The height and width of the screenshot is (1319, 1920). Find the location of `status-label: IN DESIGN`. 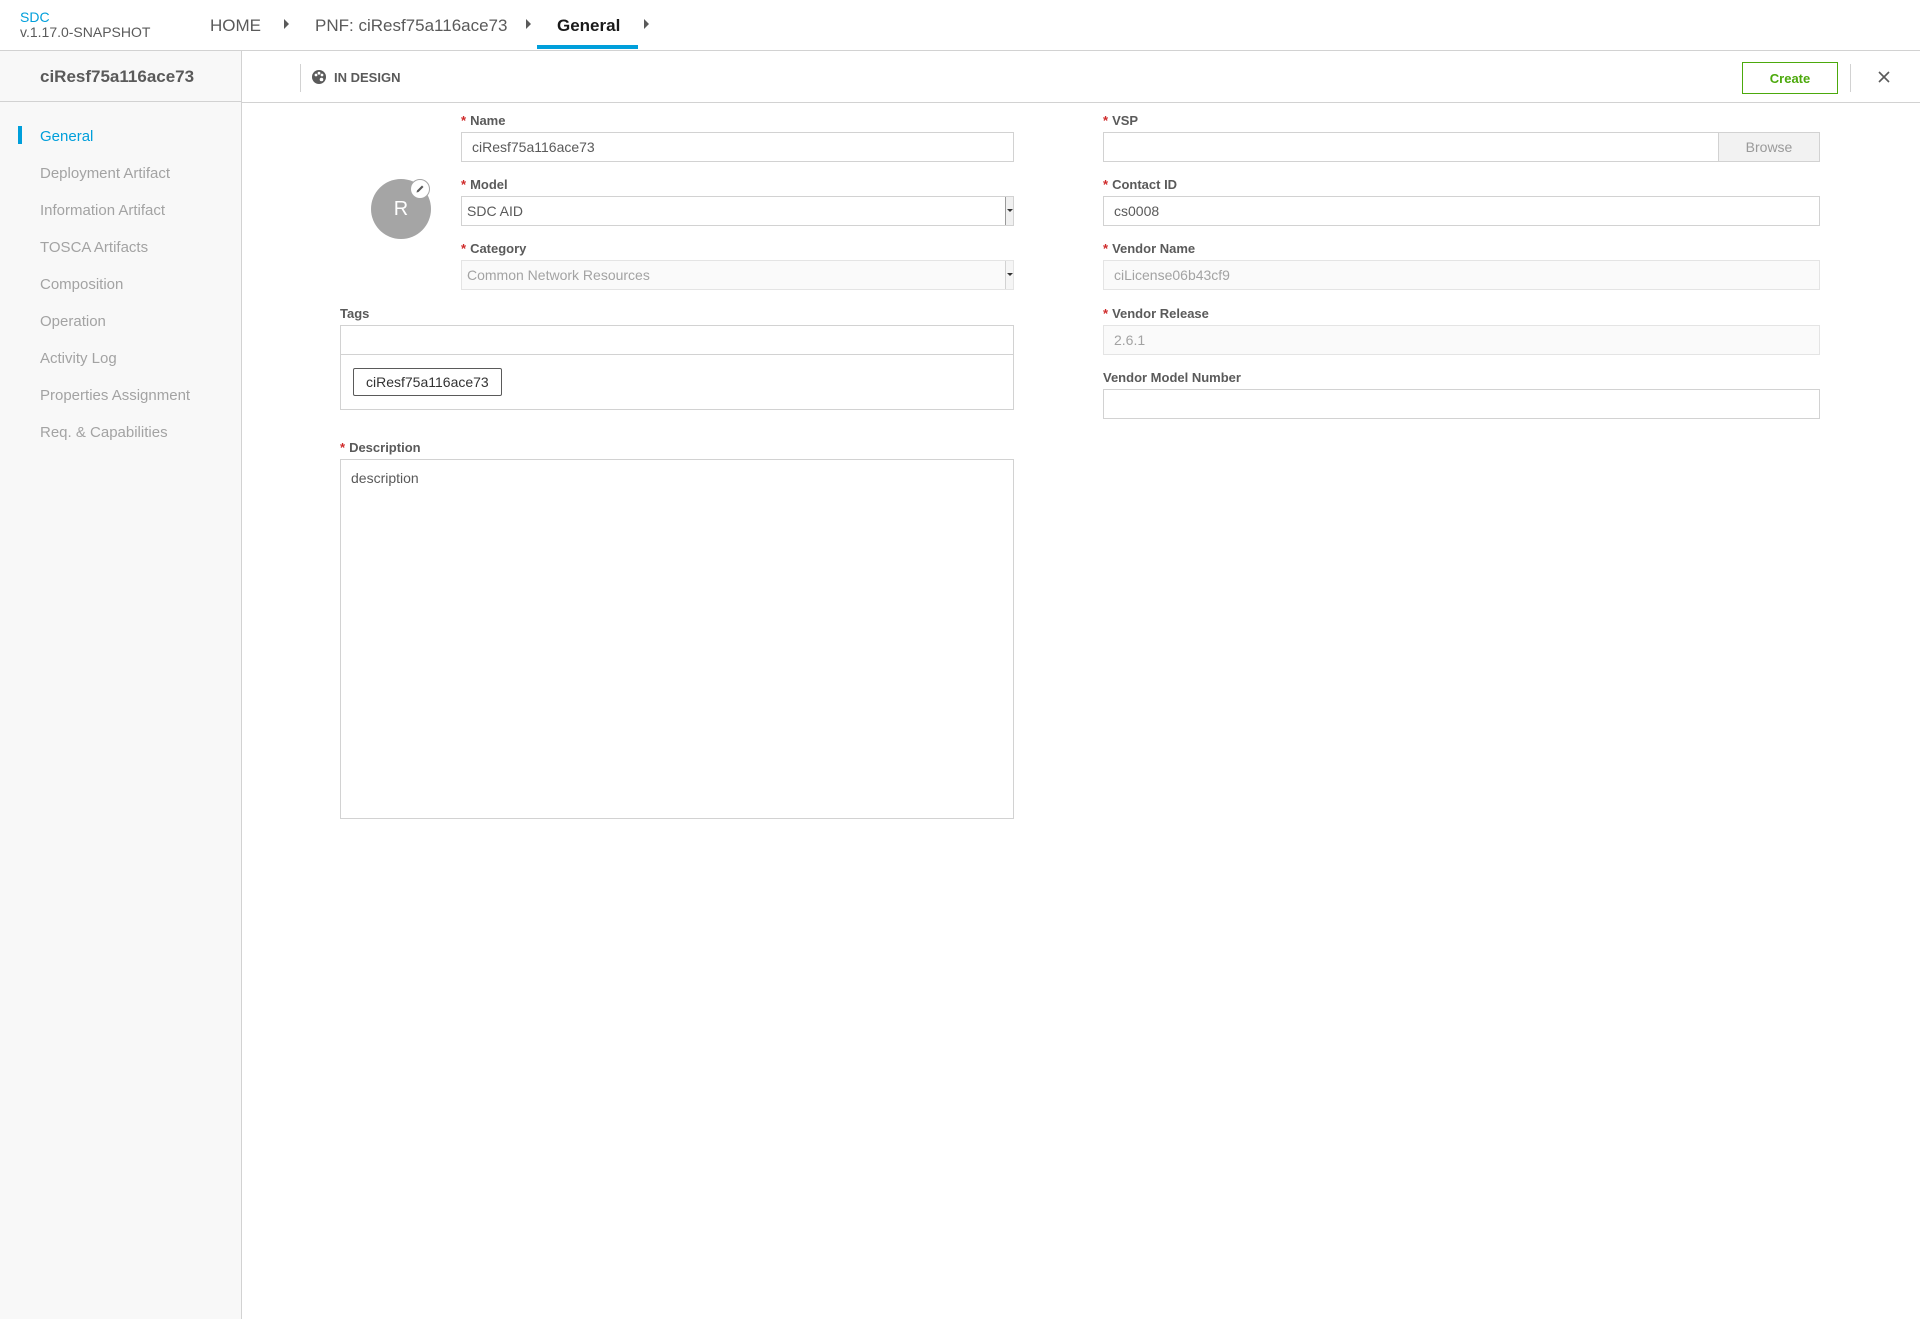

status-label: IN DESIGN is located at coordinates (367, 77).